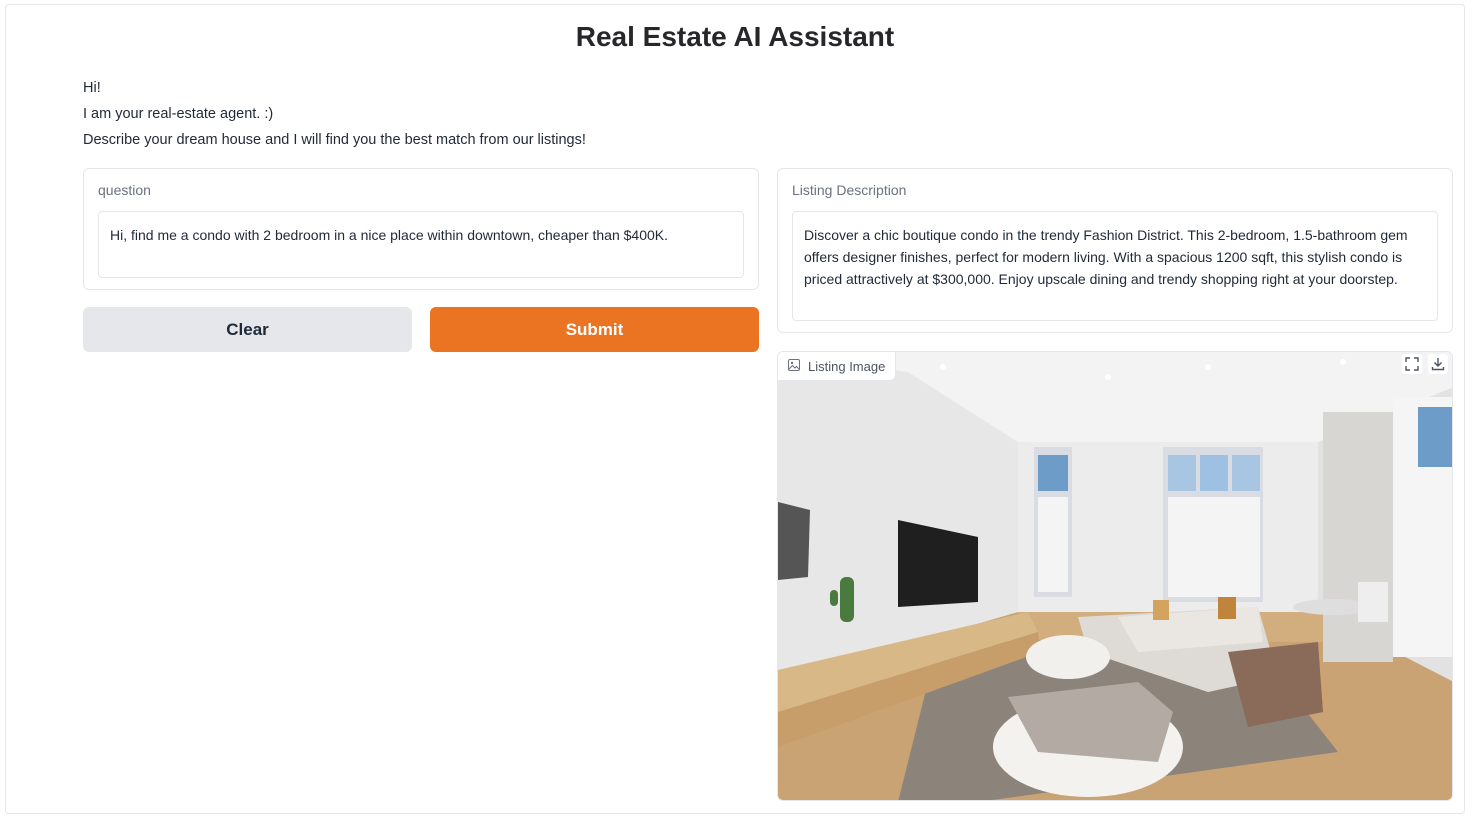  What do you see at coordinates (849, 190) in the screenshot?
I see `listing-description-label: Listing Description` at bounding box center [849, 190].